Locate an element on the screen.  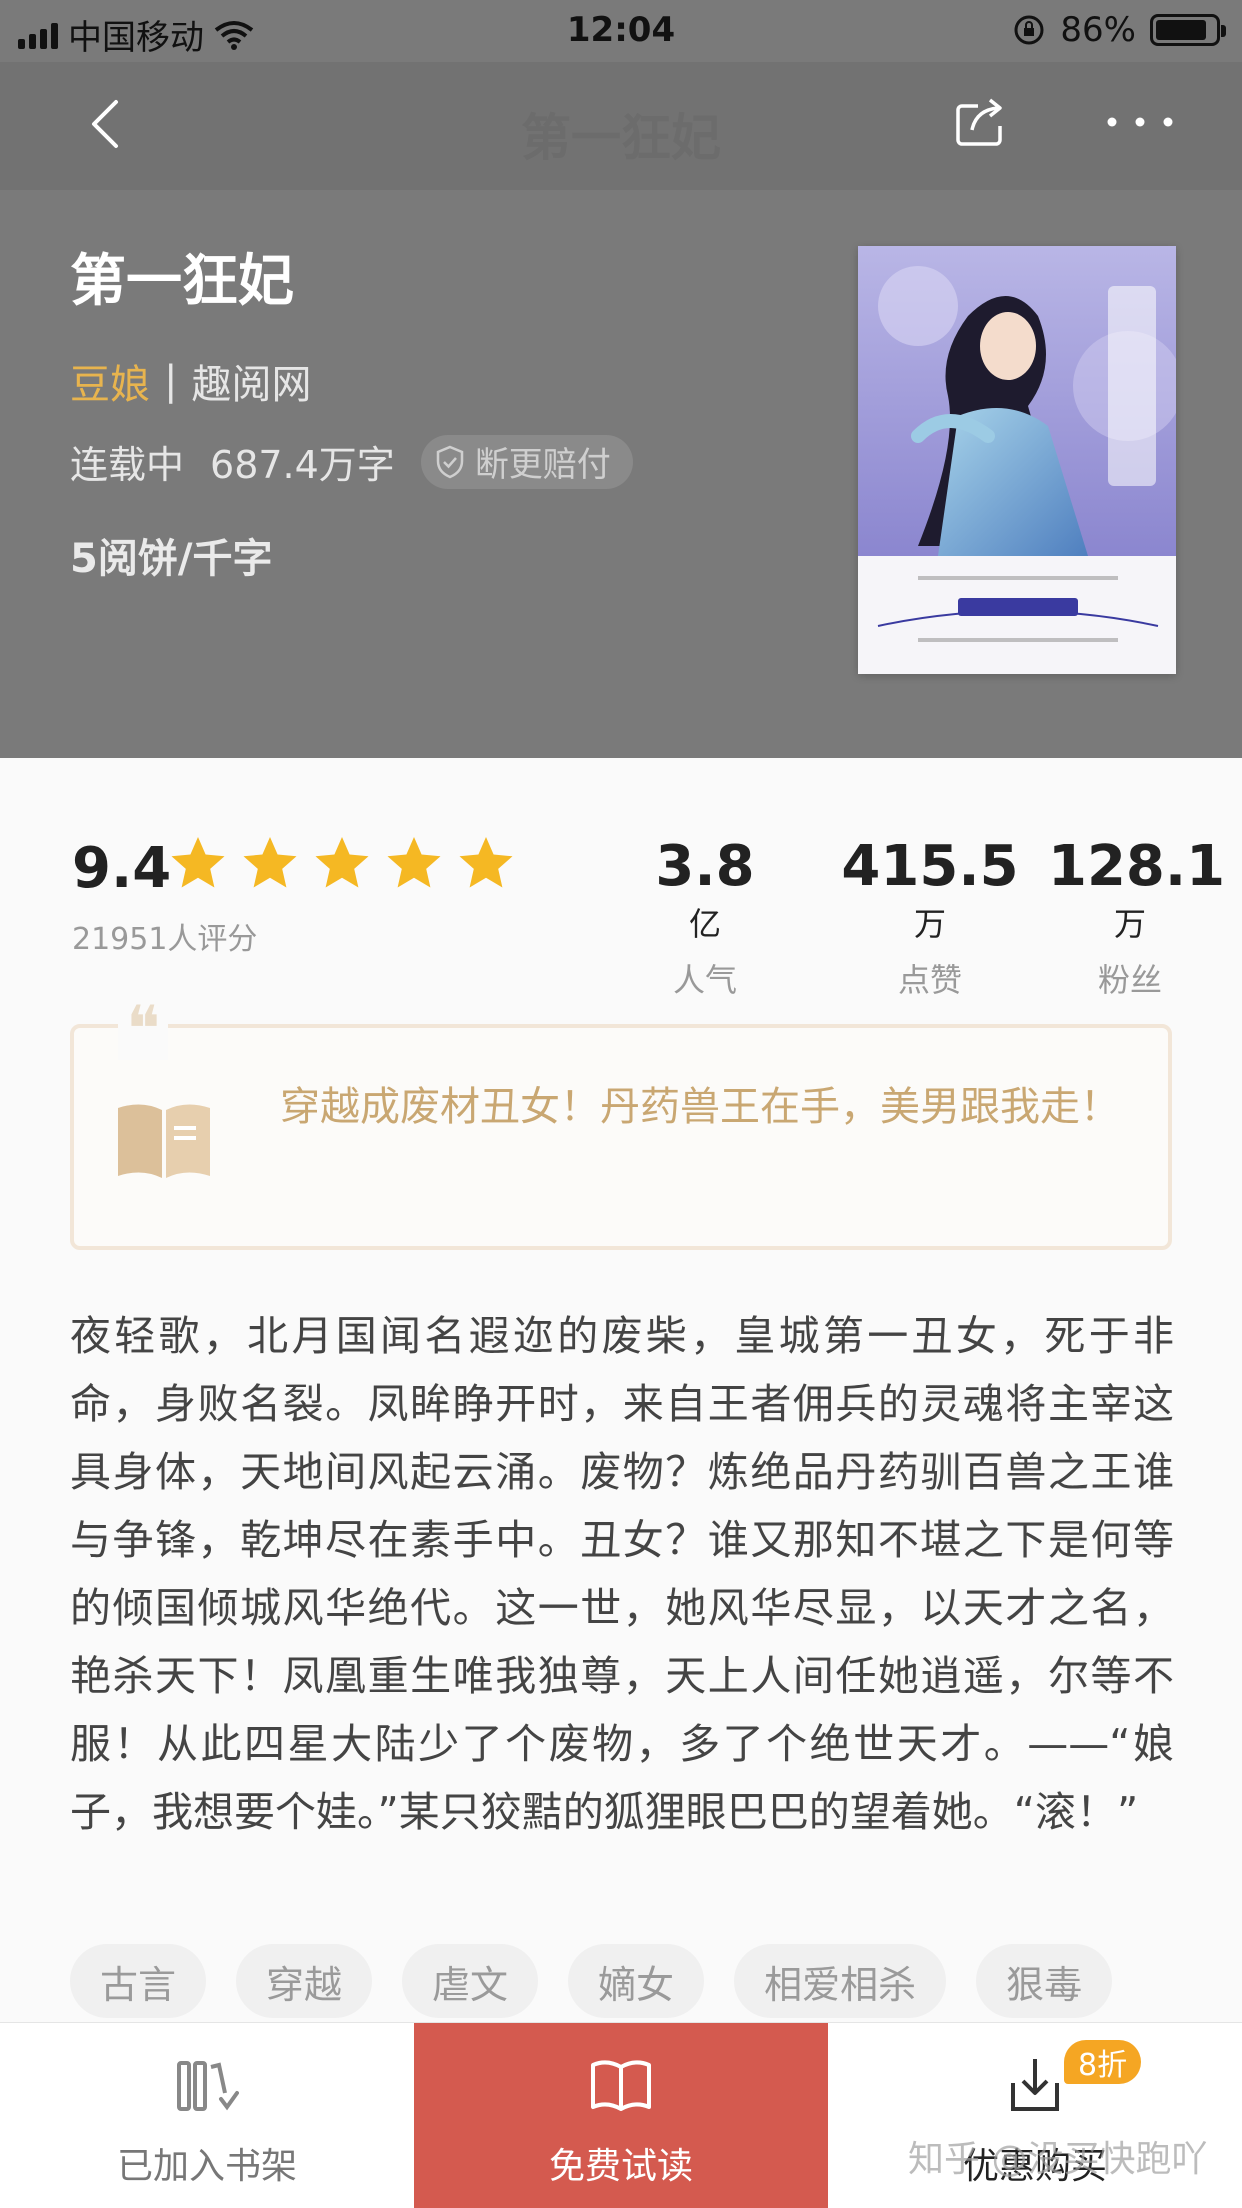
nav-title: 第一狂妃 is located at coordinates (621, 138).